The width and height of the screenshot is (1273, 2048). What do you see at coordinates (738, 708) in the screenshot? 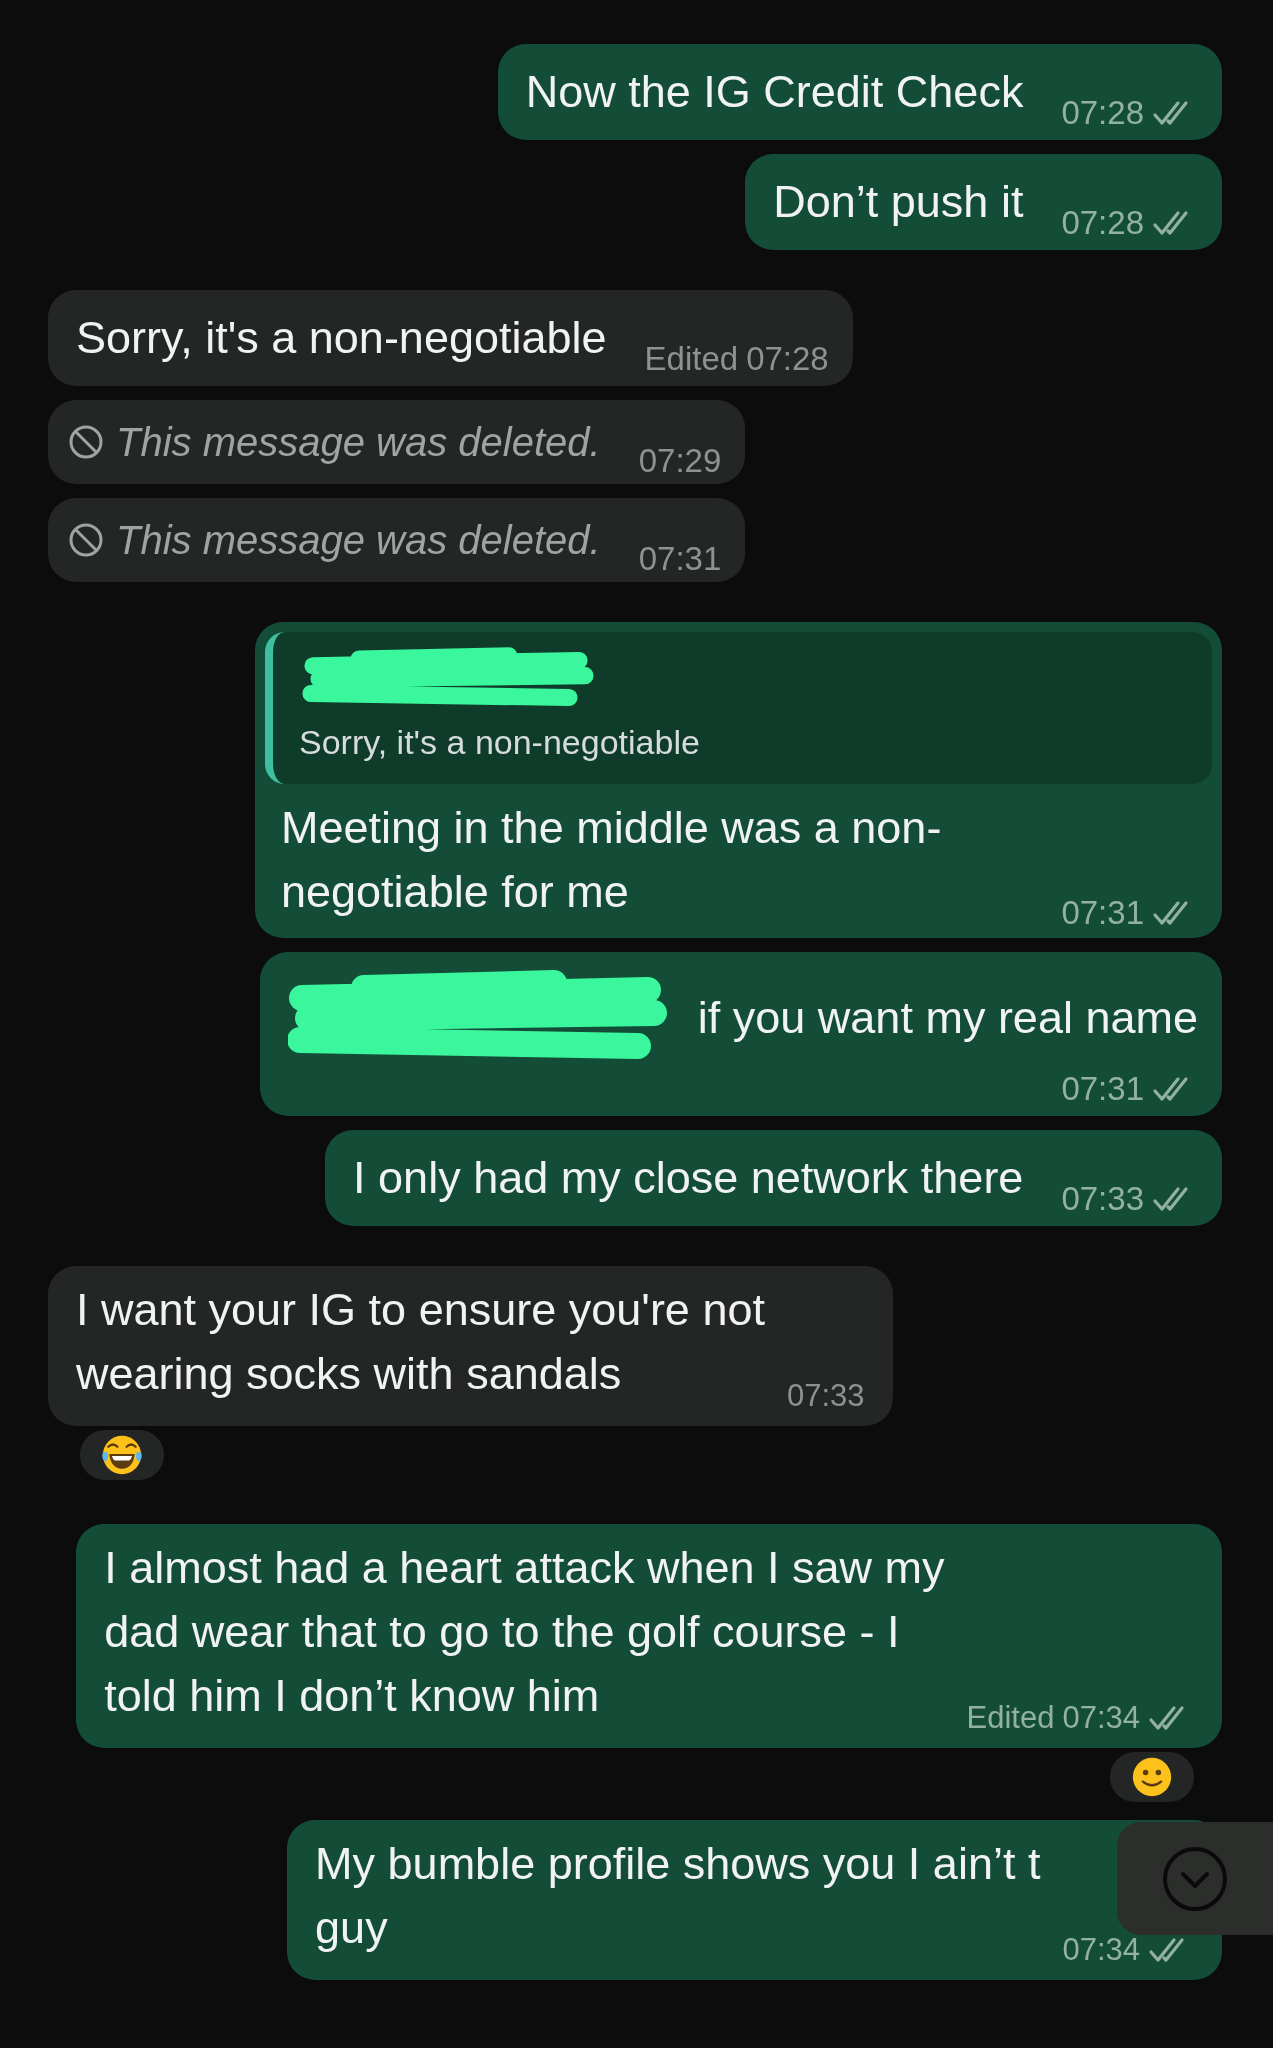
I see `quoted-message: Sorry, it's a non-negotiable` at bounding box center [738, 708].